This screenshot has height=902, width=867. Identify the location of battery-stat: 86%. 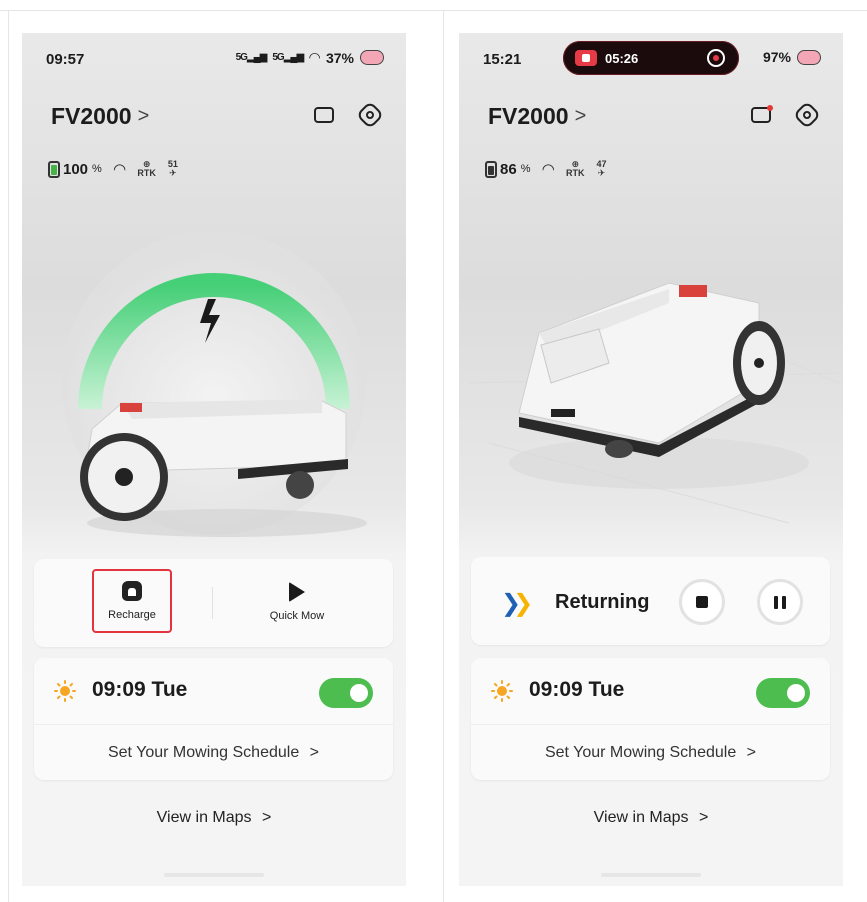
(508, 169).